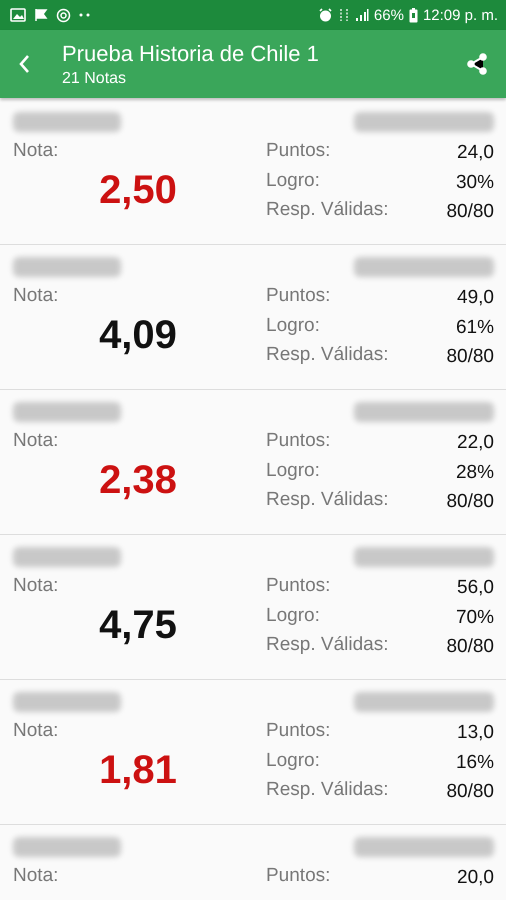 This screenshot has height=900, width=506. I want to click on network-icon, so click(344, 15).